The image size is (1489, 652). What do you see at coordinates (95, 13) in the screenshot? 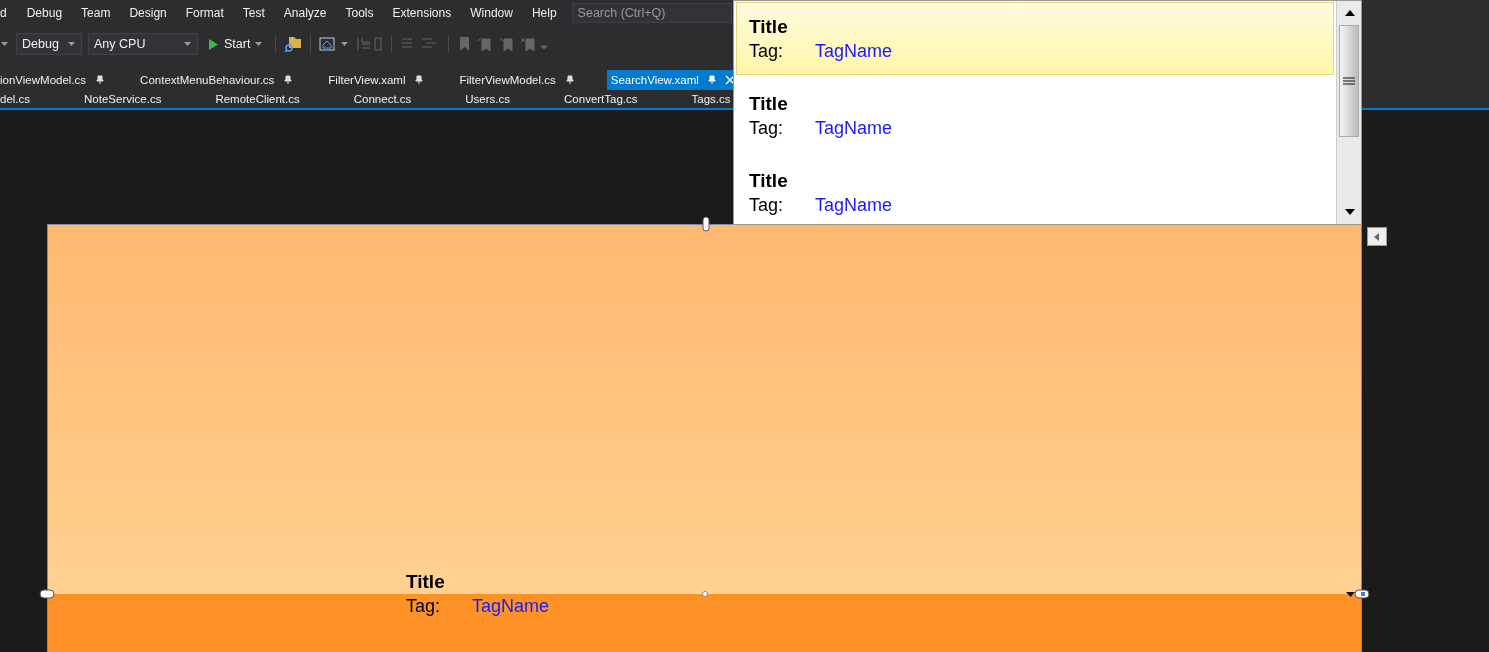
I see `menu-item: Team` at bounding box center [95, 13].